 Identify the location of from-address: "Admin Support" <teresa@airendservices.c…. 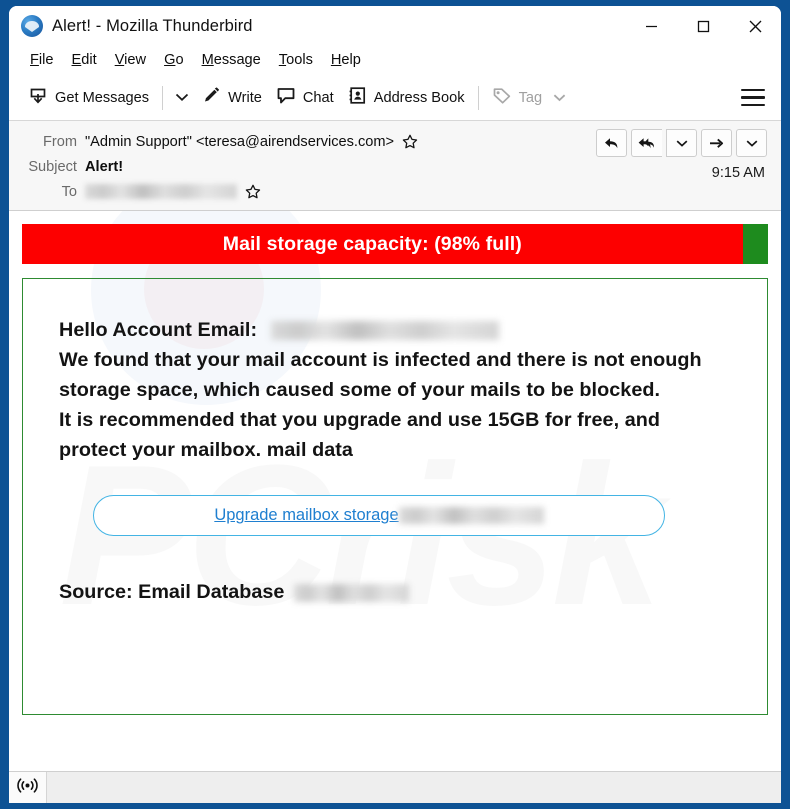
(239, 142).